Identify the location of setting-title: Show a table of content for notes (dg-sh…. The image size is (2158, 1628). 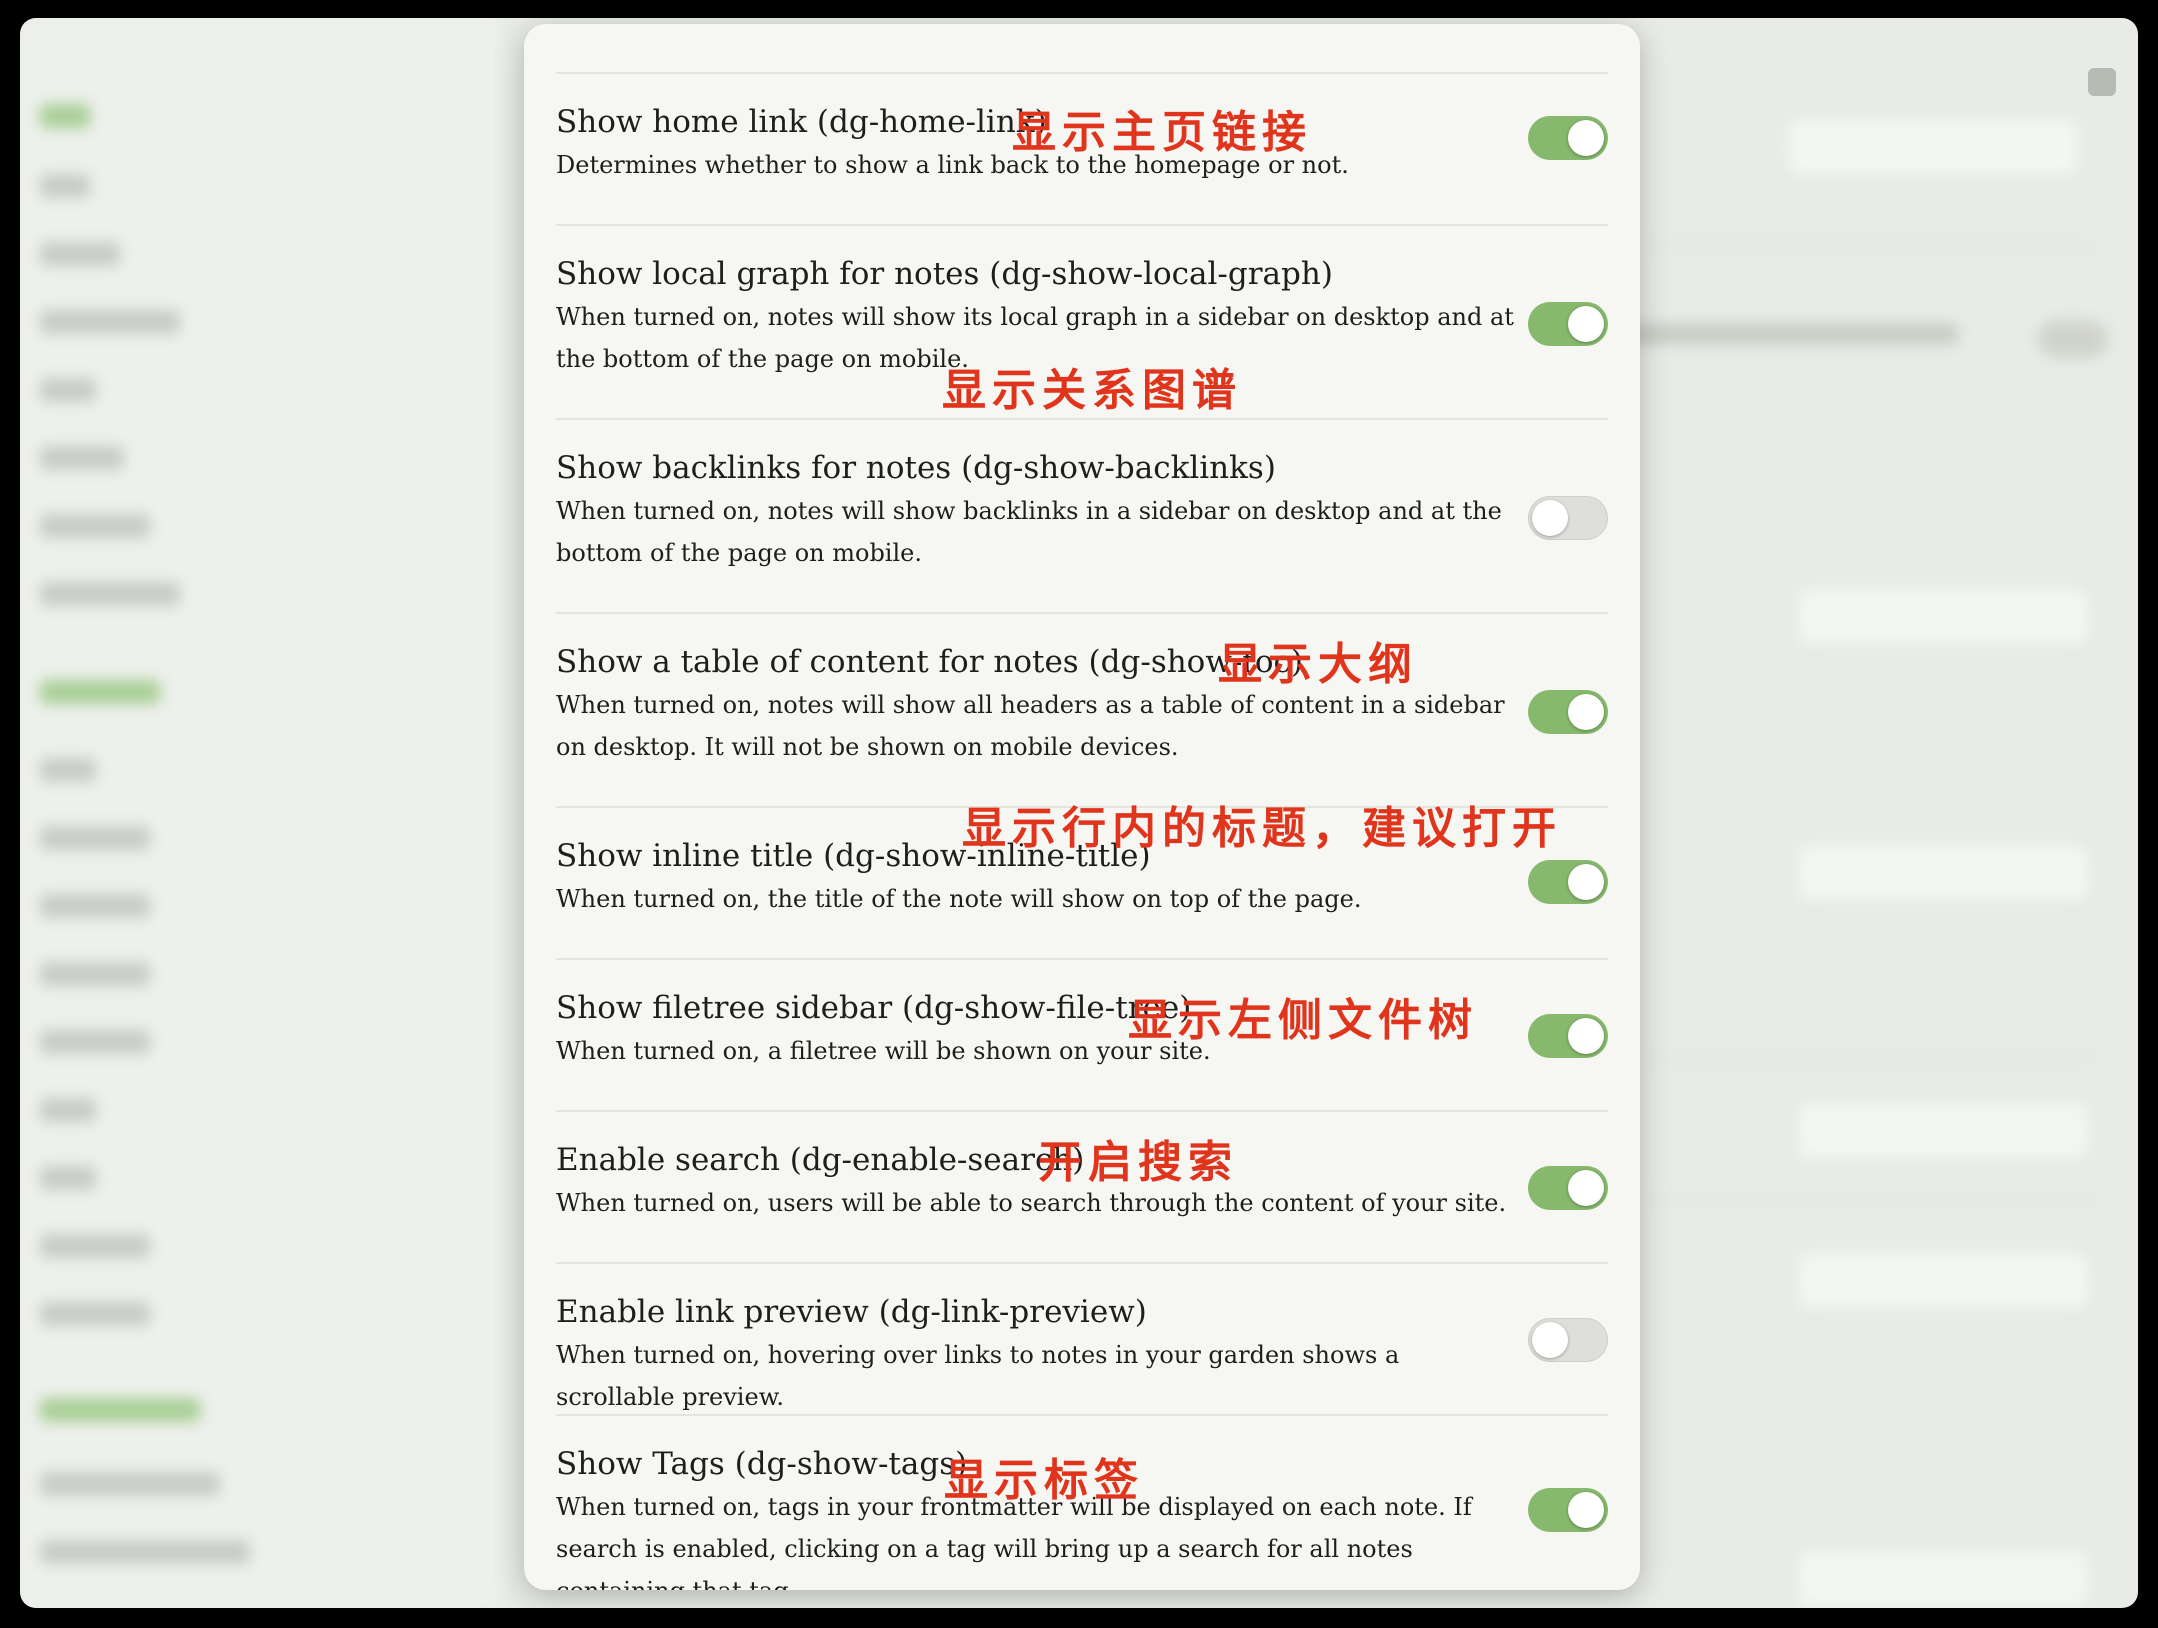
(929, 662).